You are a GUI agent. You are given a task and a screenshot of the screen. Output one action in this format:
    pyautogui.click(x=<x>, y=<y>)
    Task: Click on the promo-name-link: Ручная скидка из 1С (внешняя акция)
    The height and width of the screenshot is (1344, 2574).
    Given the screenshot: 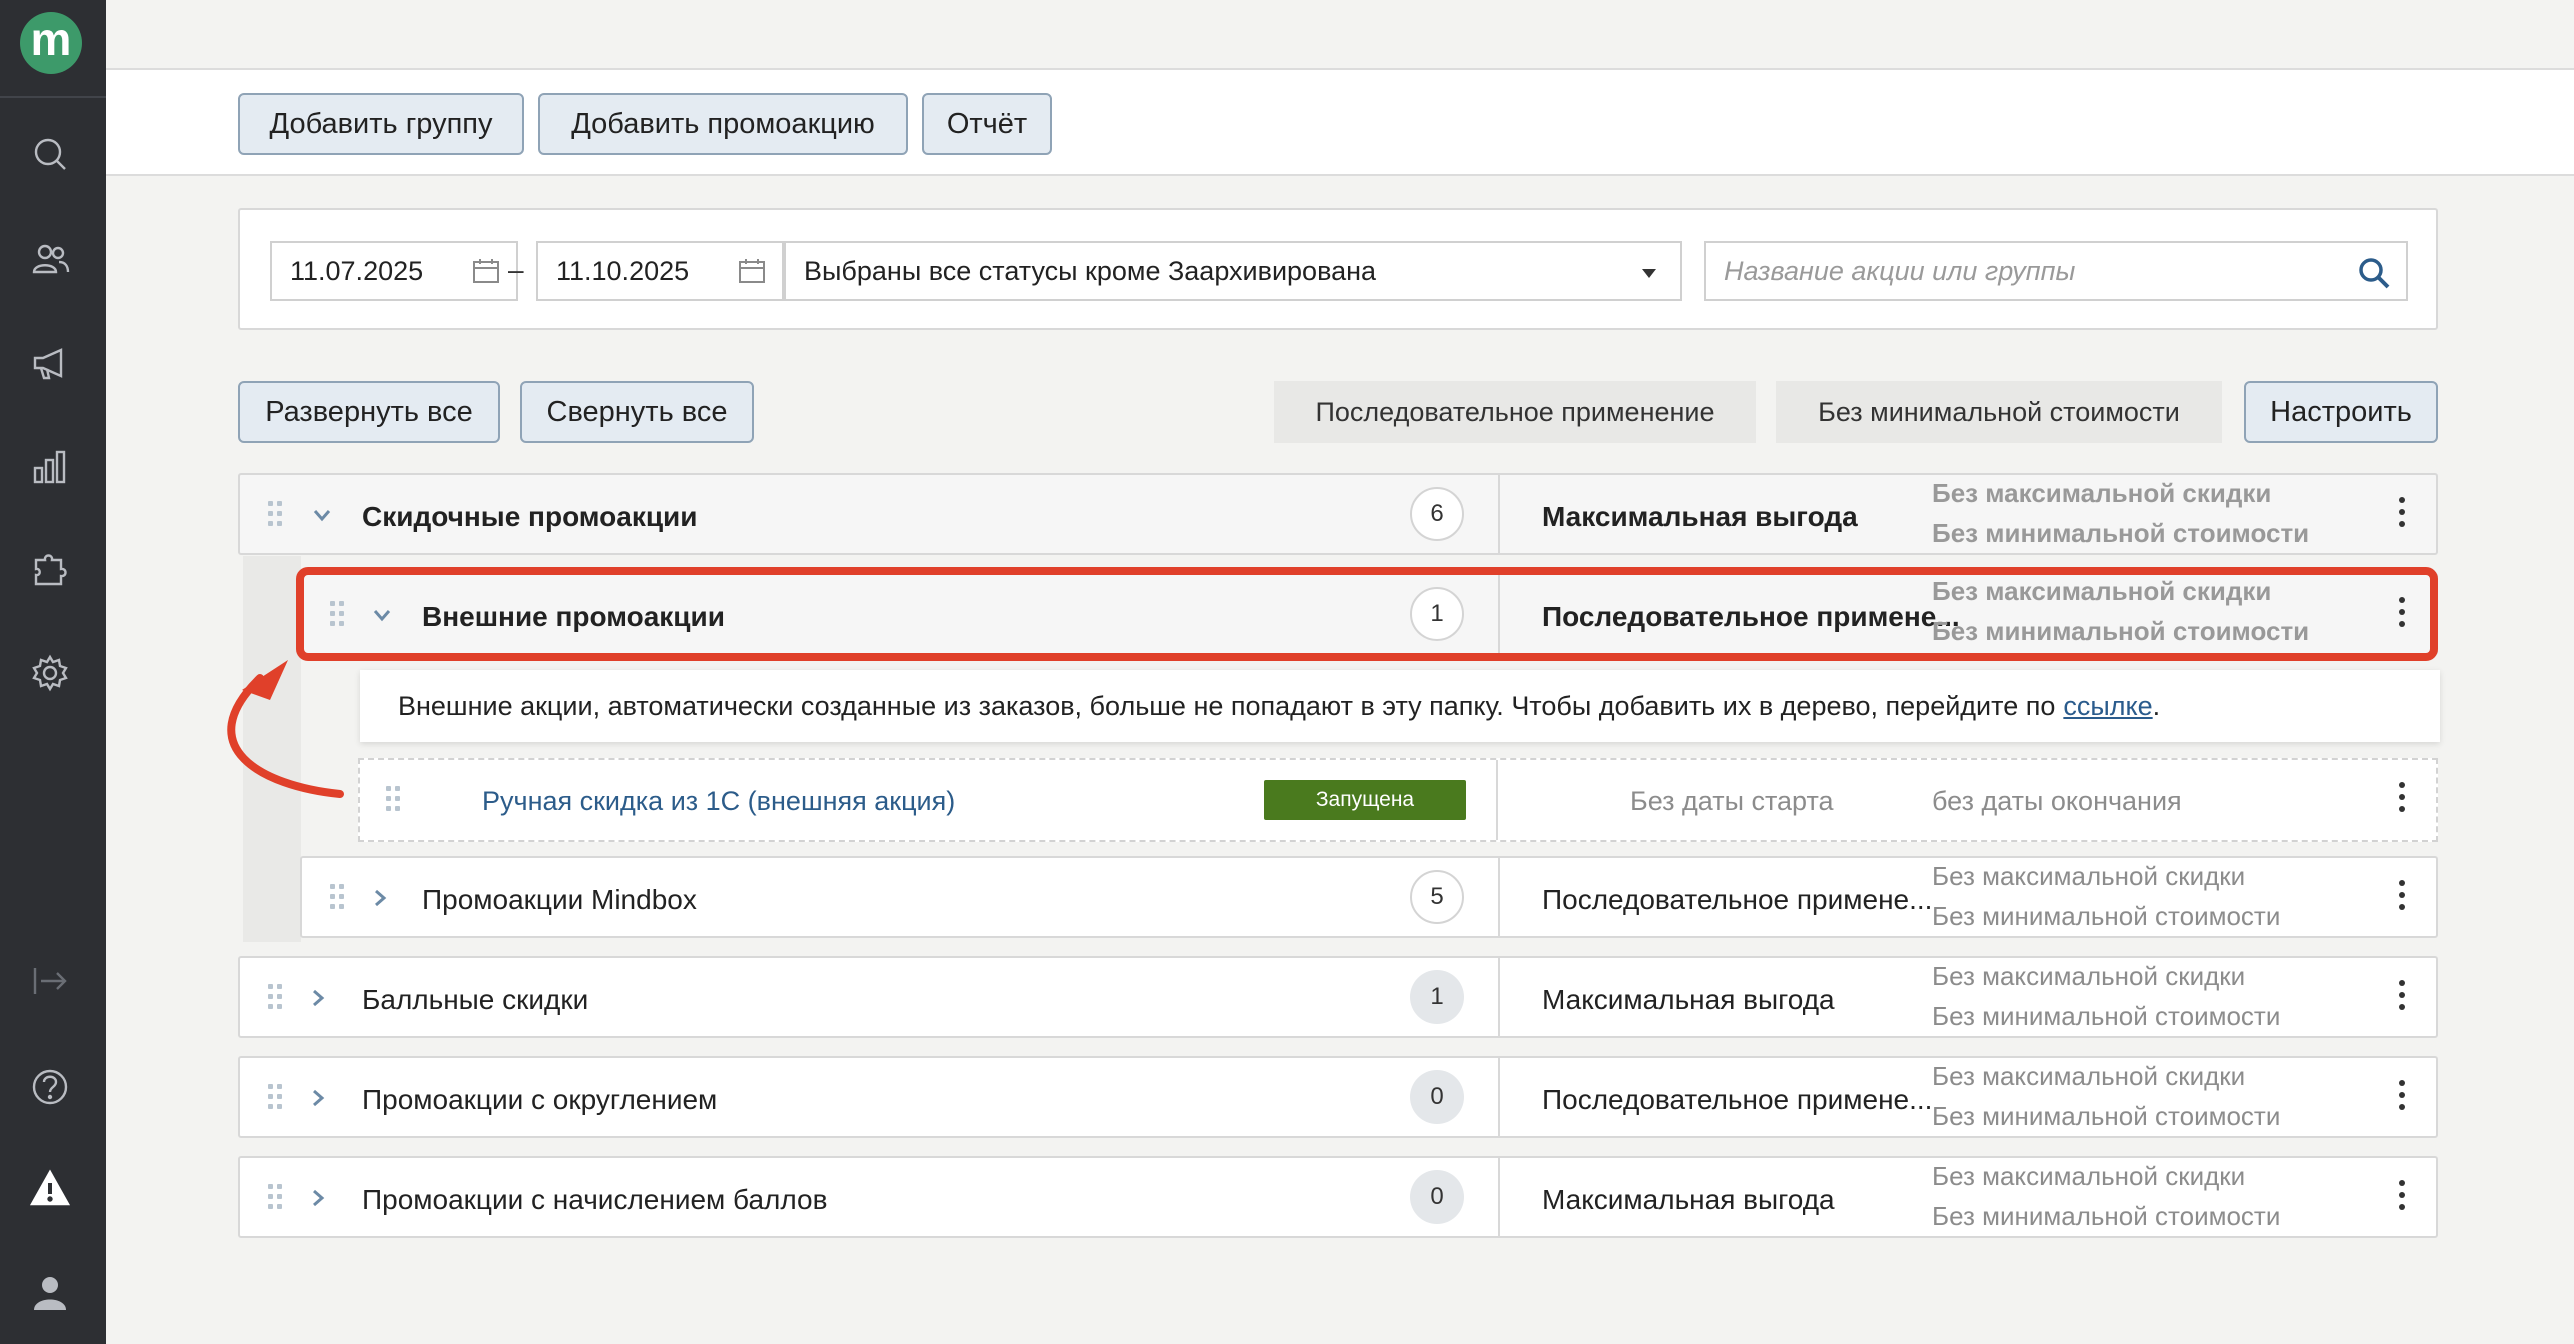 What is the action you would take?
    pyautogui.click(x=718, y=801)
    